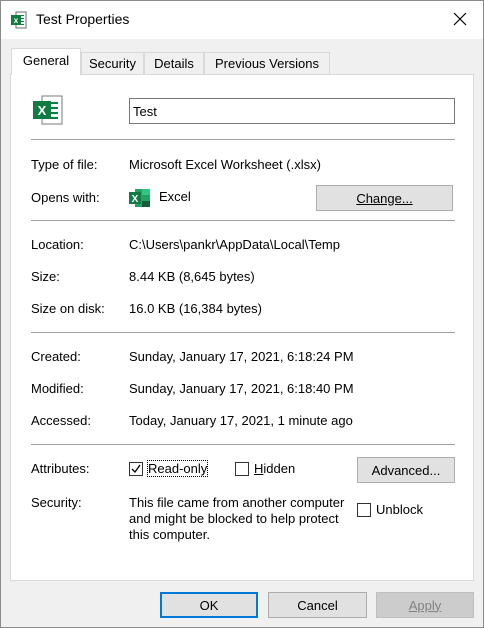  What do you see at coordinates (64, 164) in the screenshot?
I see `type-of-file-label: Type of file:` at bounding box center [64, 164].